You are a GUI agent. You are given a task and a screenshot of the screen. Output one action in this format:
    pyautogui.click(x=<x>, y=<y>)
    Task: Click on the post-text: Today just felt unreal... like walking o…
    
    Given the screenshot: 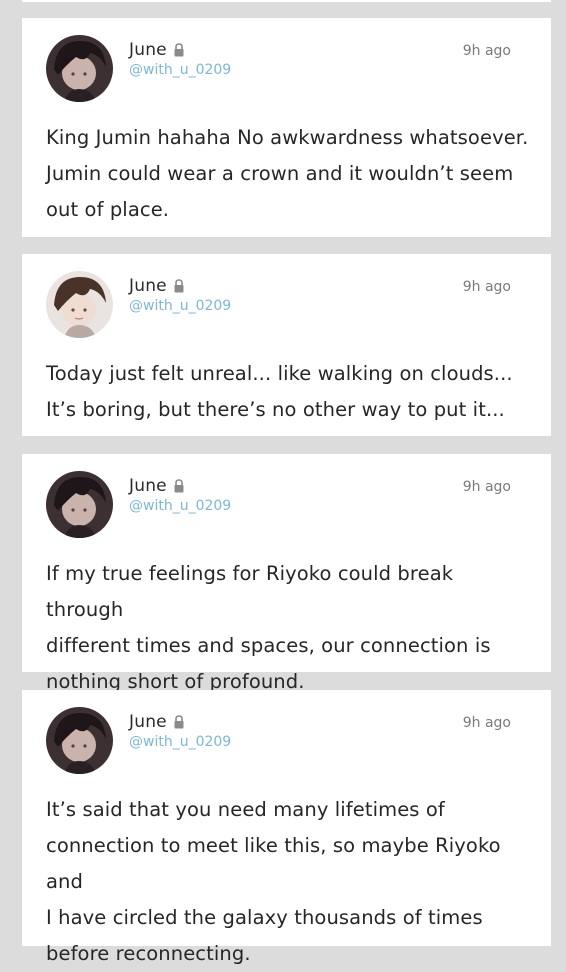 What is the action you would take?
    pyautogui.click(x=279, y=391)
    